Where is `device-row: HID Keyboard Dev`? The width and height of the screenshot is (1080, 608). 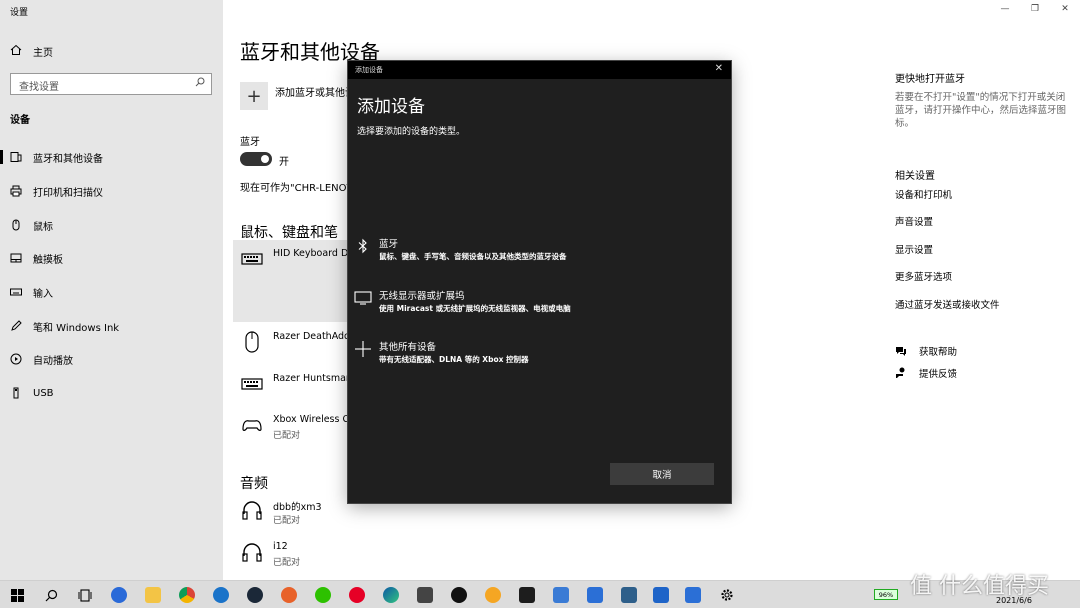 device-row: HID Keyboard Dev is located at coordinates (293, 281).